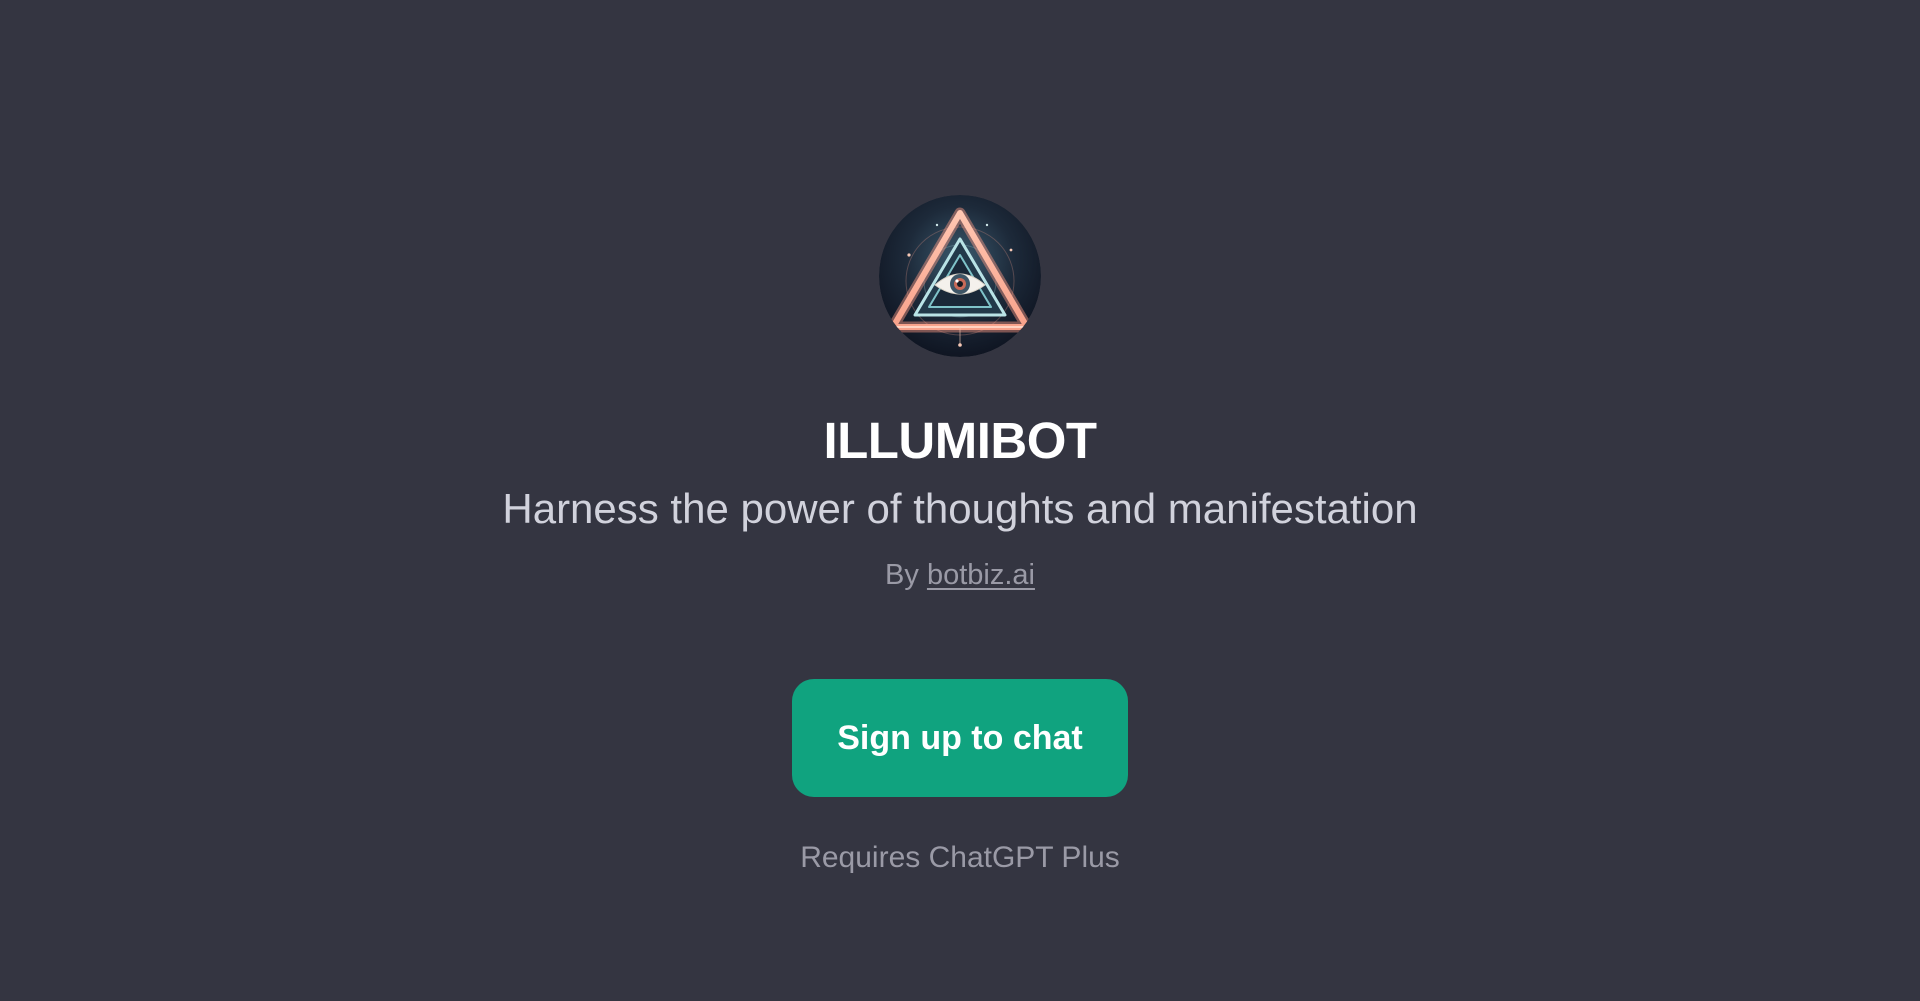  I want to click on plan-requirement-note: Requires ChatGPT Plus, so click(960, 857).